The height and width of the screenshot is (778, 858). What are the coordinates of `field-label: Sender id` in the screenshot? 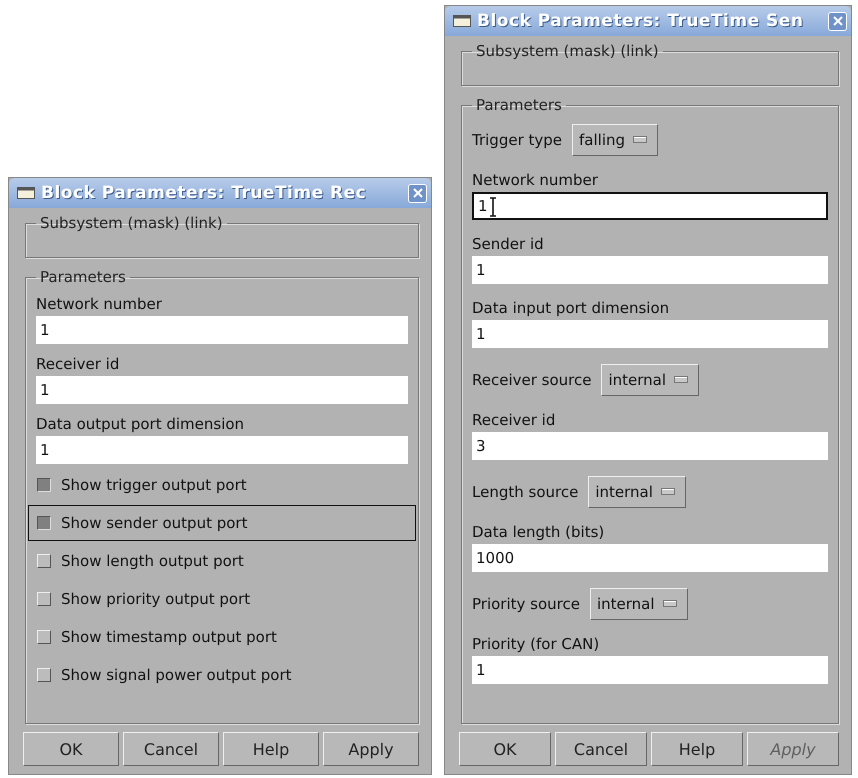 It's located at (508, 244).